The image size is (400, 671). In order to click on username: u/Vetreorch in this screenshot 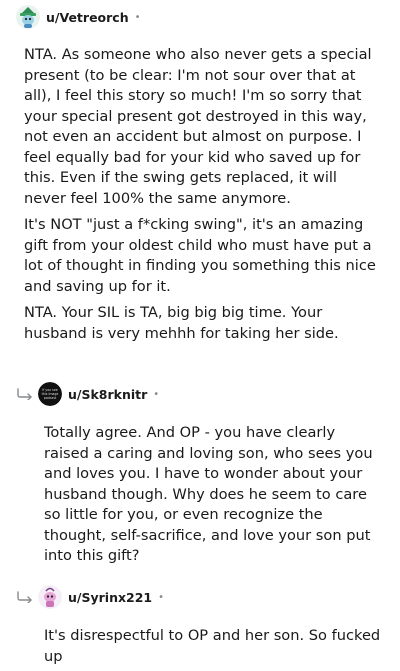, I will do `click(87, 17)`.